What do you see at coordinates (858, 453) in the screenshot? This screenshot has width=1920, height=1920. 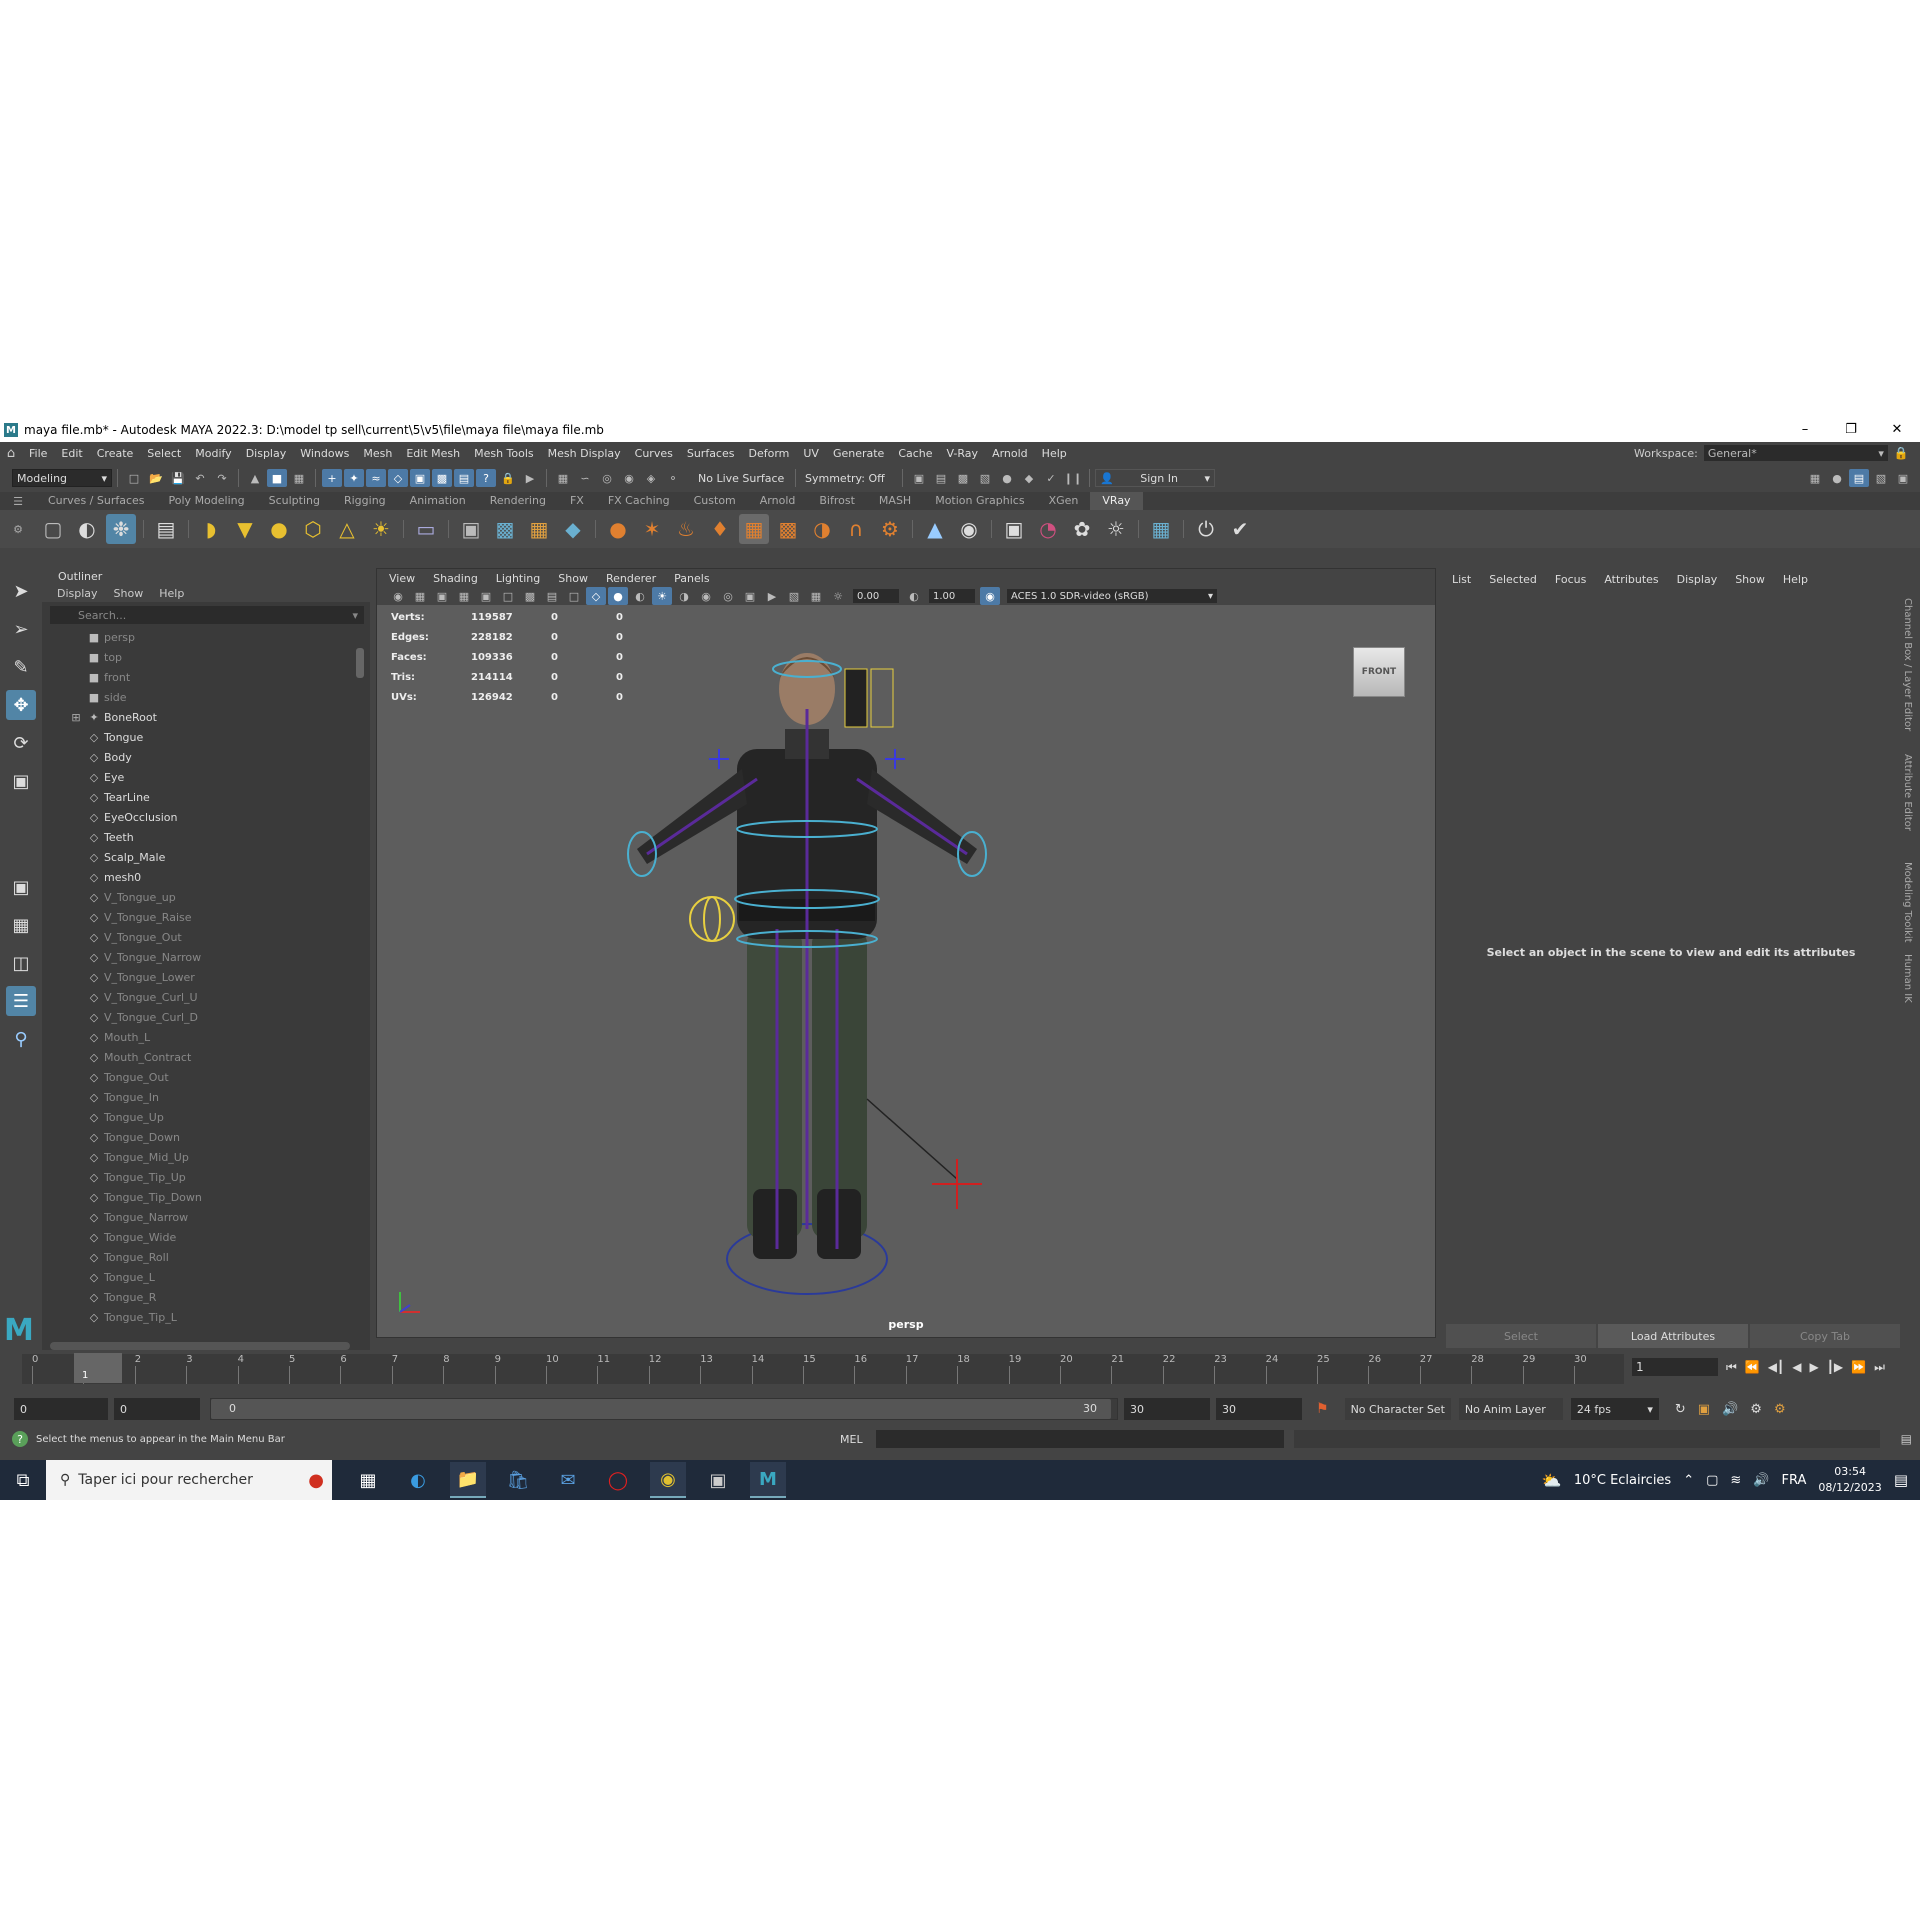 I see `menu-generate: Generate` at bounding box center [858, 453].